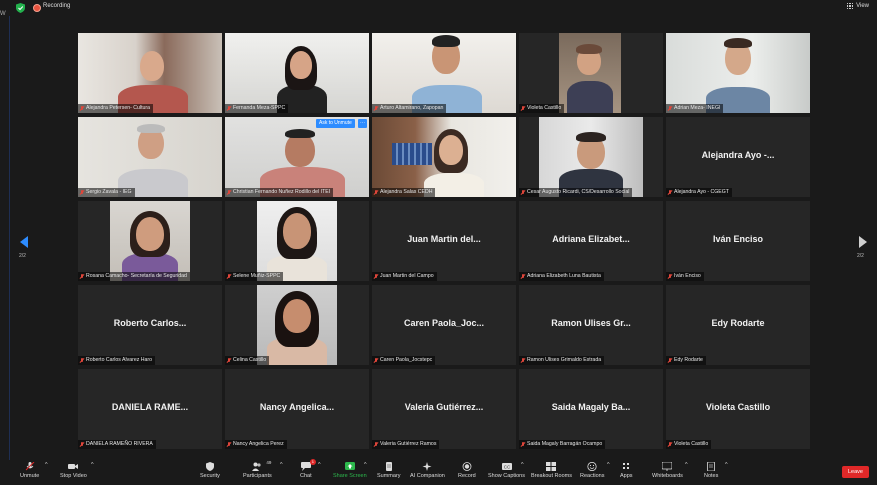 The image size is (877, 485). What do you see at coordinates (119, 444) in the screenshot?
I see `participant-name: DANIELA RAMEÑO RIVERA` at bounding box center [119, 444].